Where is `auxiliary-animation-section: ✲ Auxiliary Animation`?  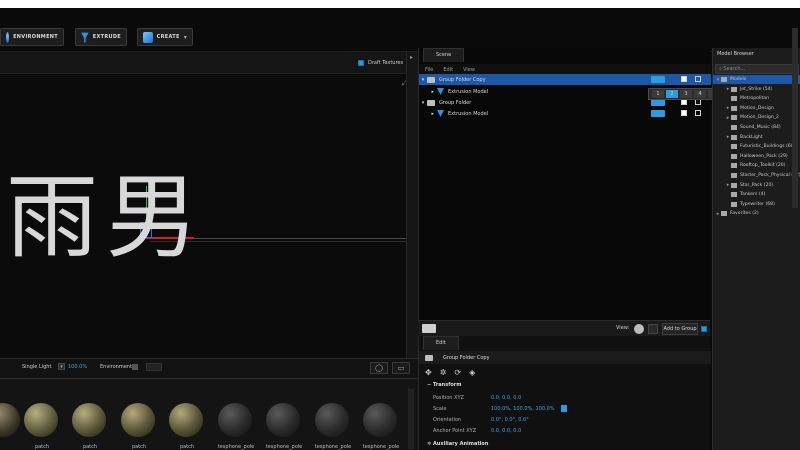 auxiliary-animation-section: ✲ Auxiliary Animation is located at coordinates (457, 444).